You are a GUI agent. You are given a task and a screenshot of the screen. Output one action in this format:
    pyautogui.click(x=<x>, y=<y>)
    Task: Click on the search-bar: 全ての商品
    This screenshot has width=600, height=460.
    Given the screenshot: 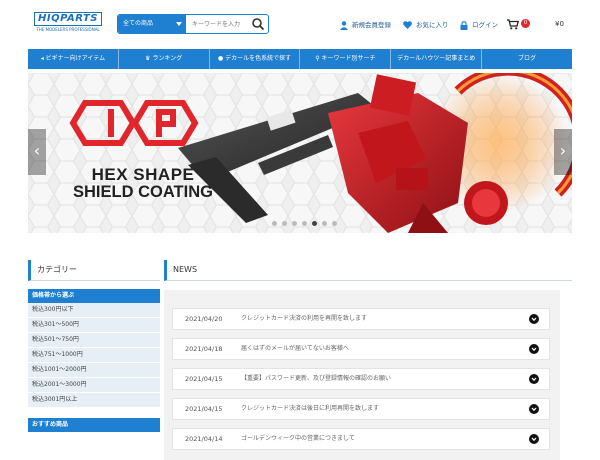 What is the action you would take?
    pyautogui.click(x=193, y=24)
    